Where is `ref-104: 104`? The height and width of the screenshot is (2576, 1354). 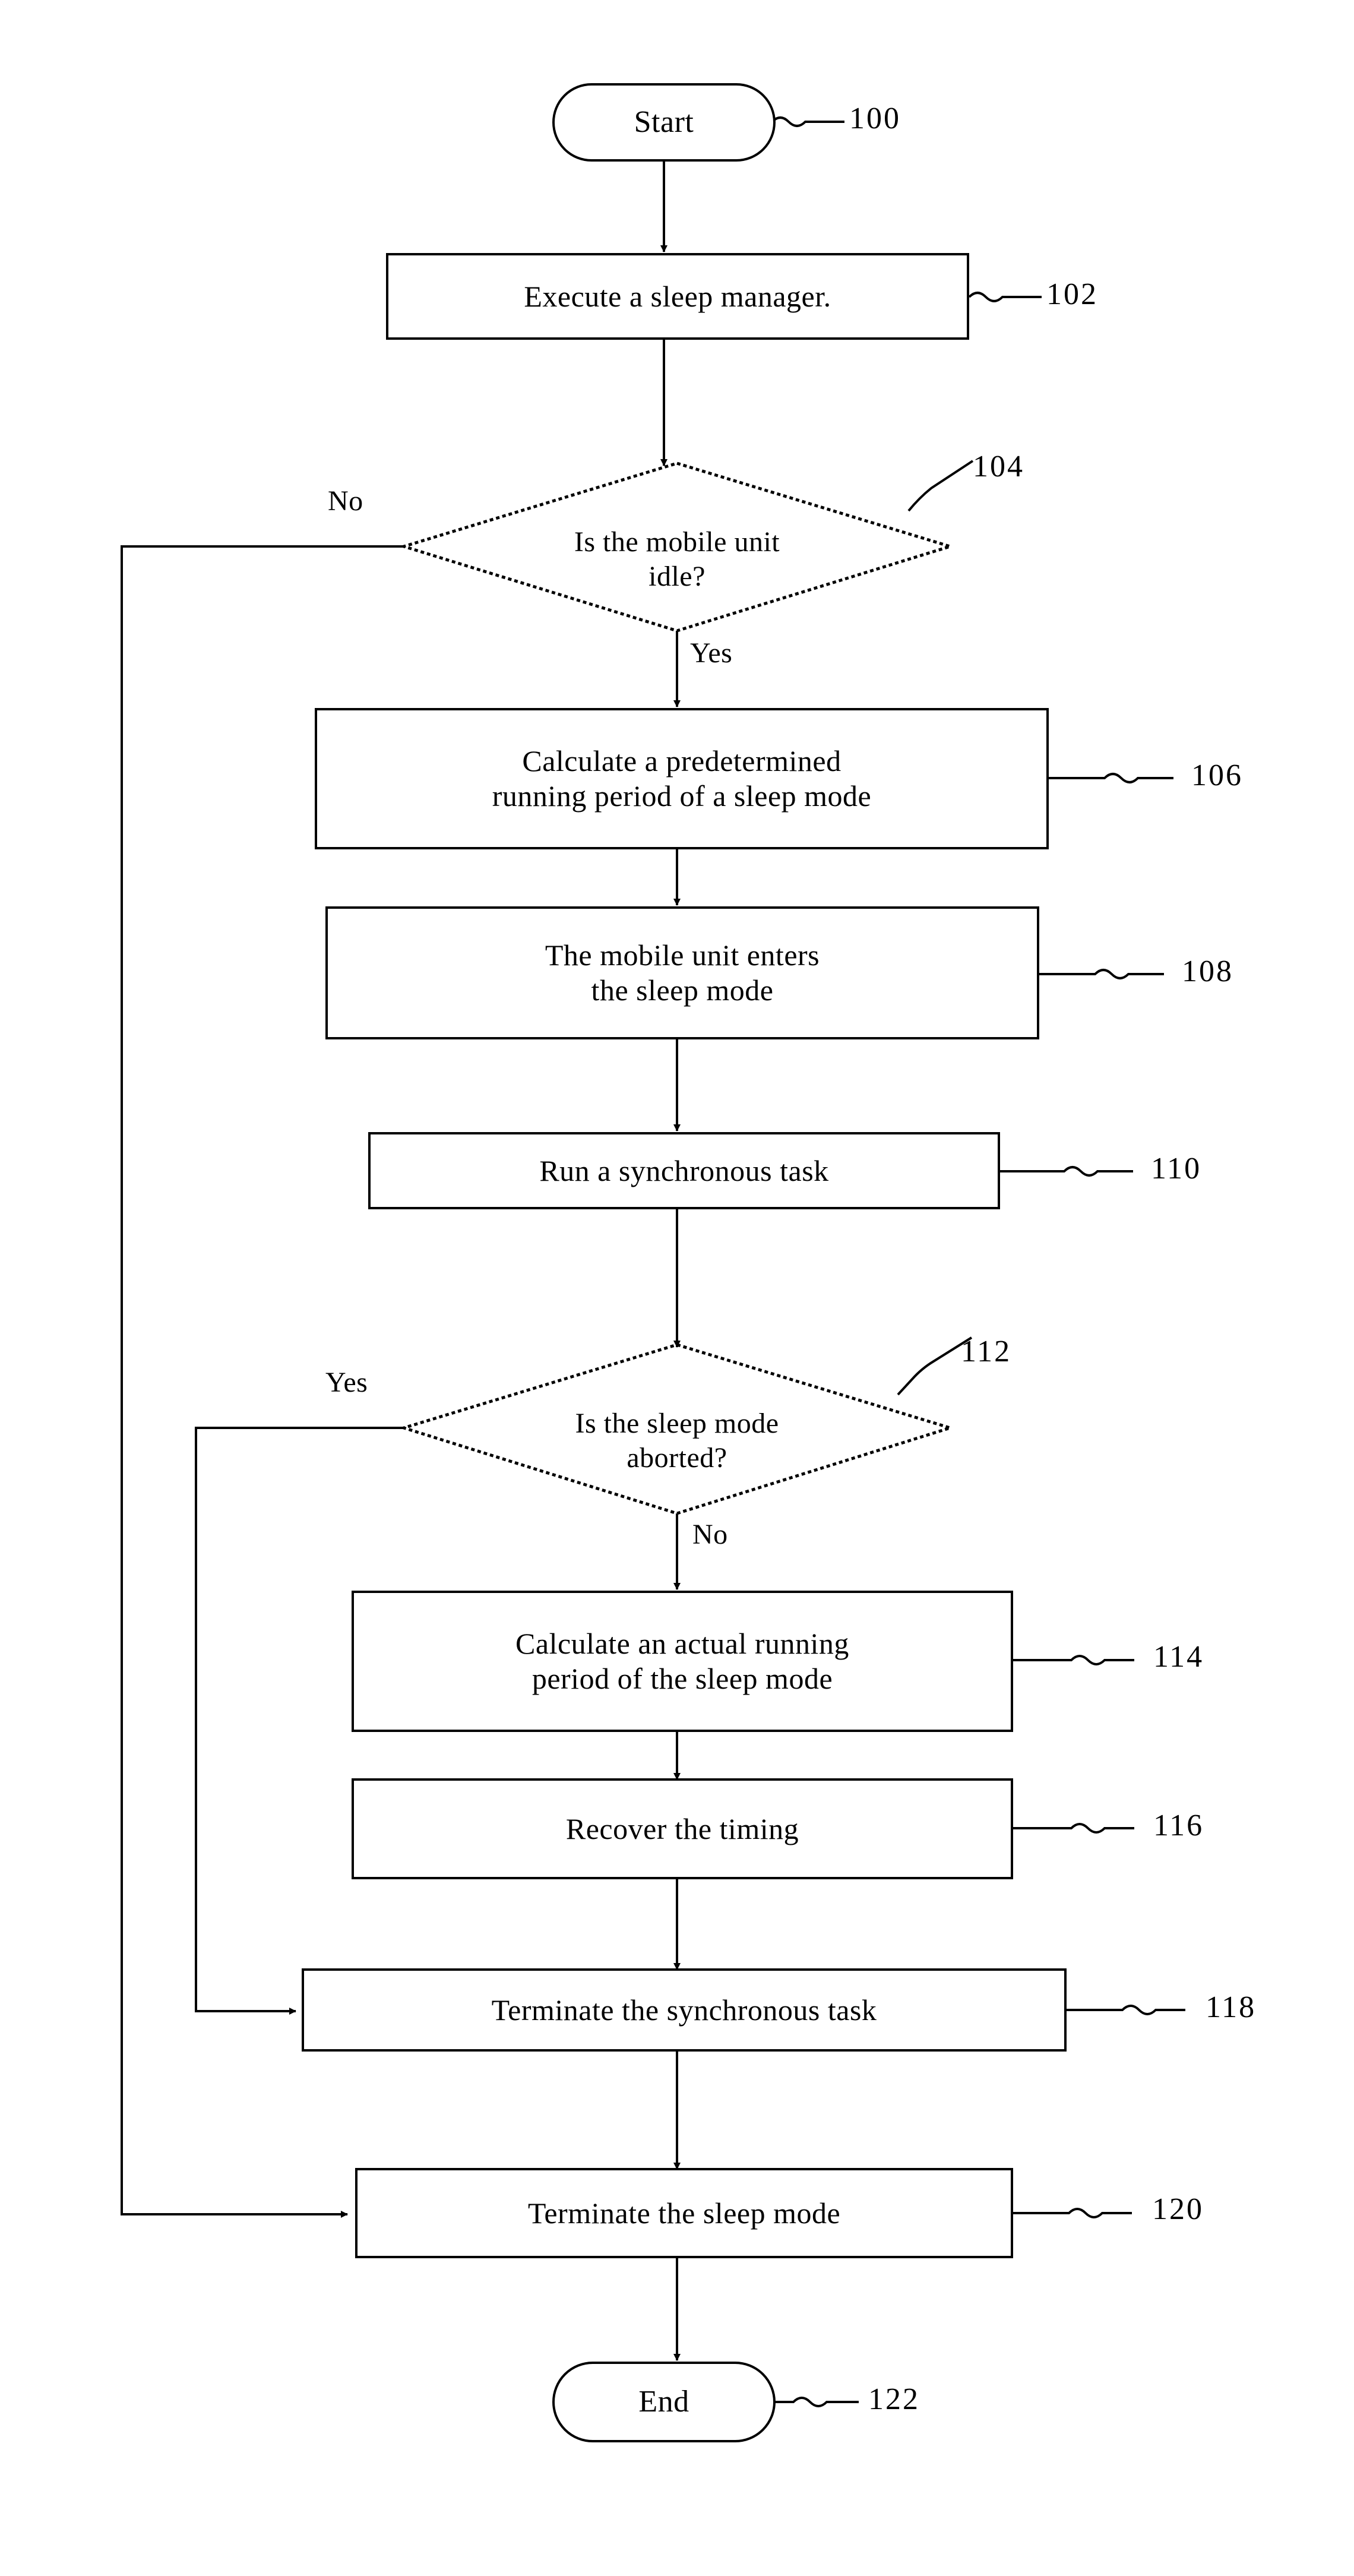
ref-104: 104 is located at coordinates (998, 466).